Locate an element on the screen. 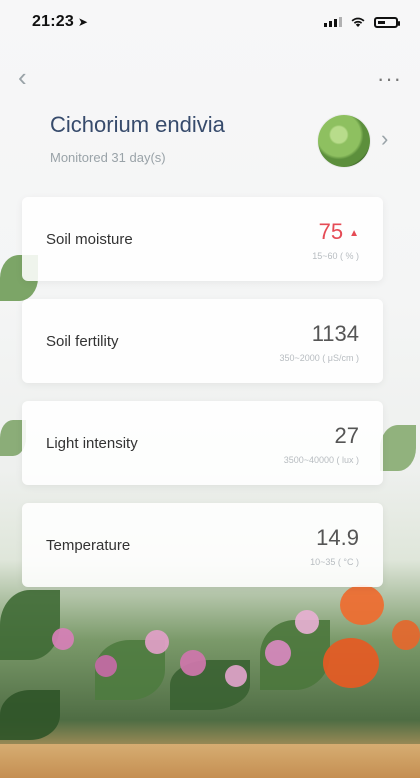 Image resolution: width=420 pixels, height=778 pixels. plant-avatar is located at coordinates (344, 141).